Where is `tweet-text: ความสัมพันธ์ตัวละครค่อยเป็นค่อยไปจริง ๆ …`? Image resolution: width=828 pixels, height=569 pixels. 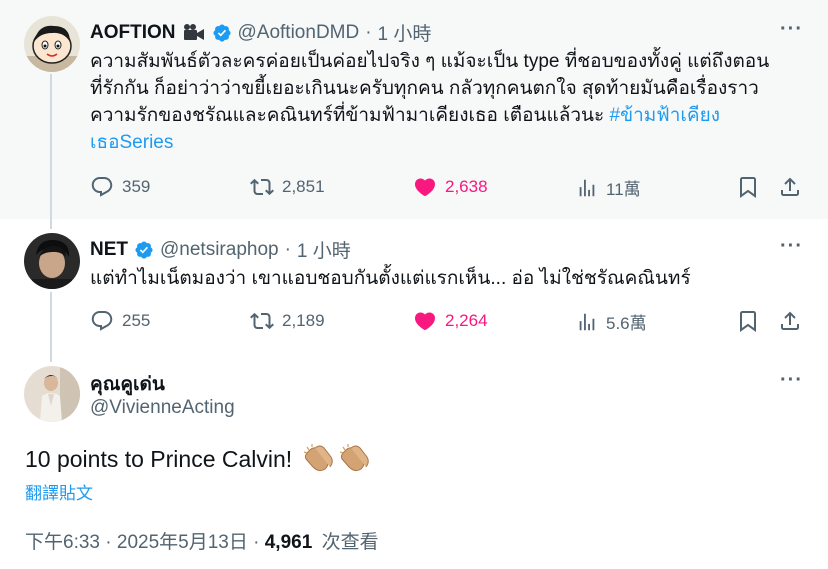
tweet-text: ความสัมพันธ์ตัวละครค่อยเป็นค่อยไปจริง ๆ … is located at coordinates (430, 102).